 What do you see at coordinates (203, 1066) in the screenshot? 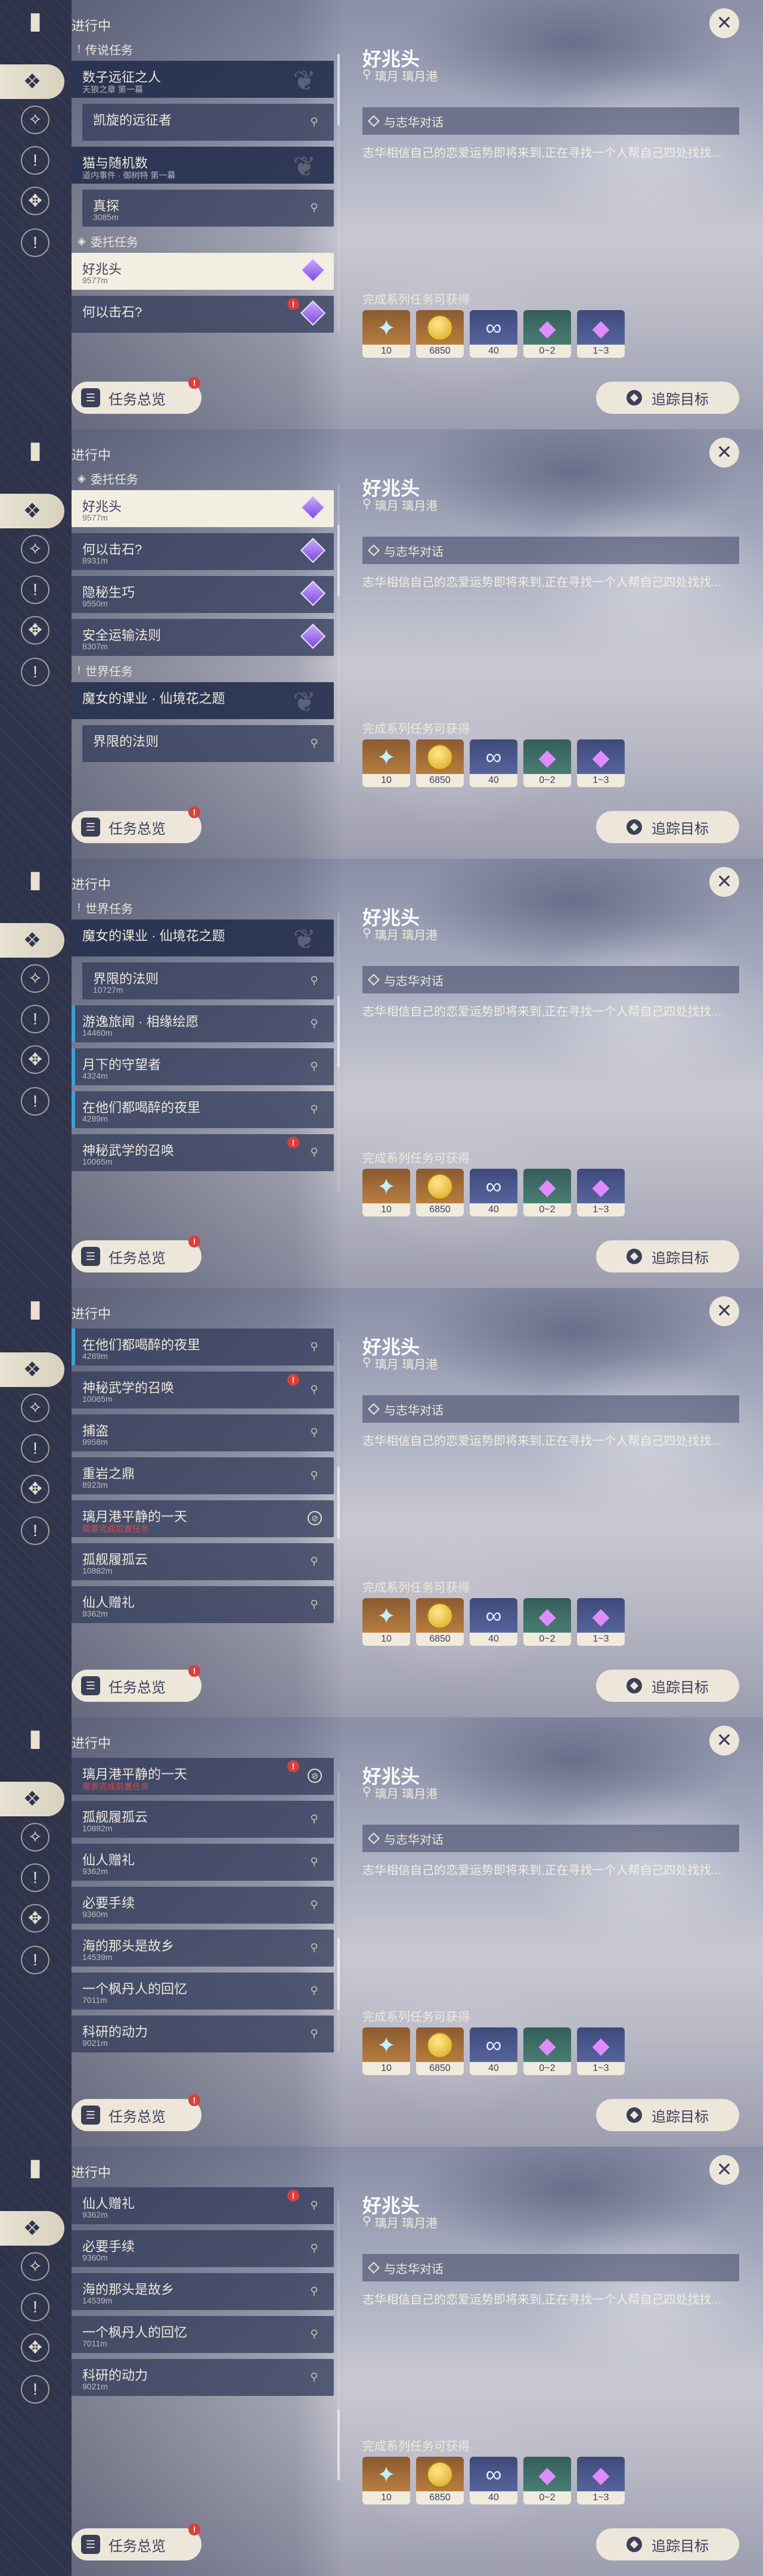
I see `quest-row: 月下的守望者 4324m ⚲` at bounding box center [203, 1066].